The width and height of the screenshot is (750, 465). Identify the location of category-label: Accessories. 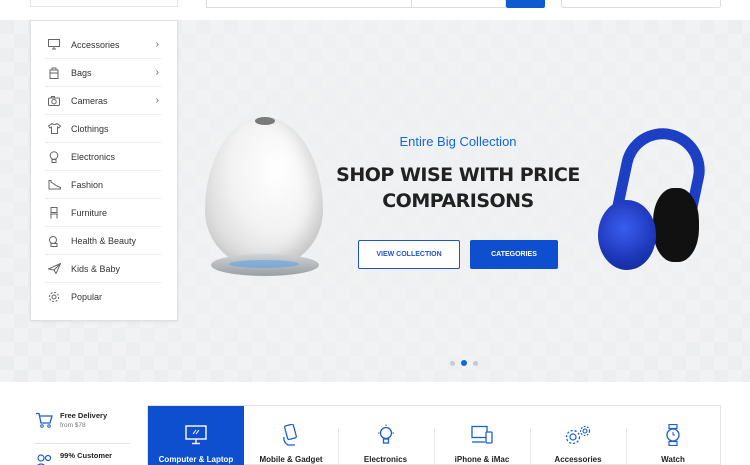
(95, 44).